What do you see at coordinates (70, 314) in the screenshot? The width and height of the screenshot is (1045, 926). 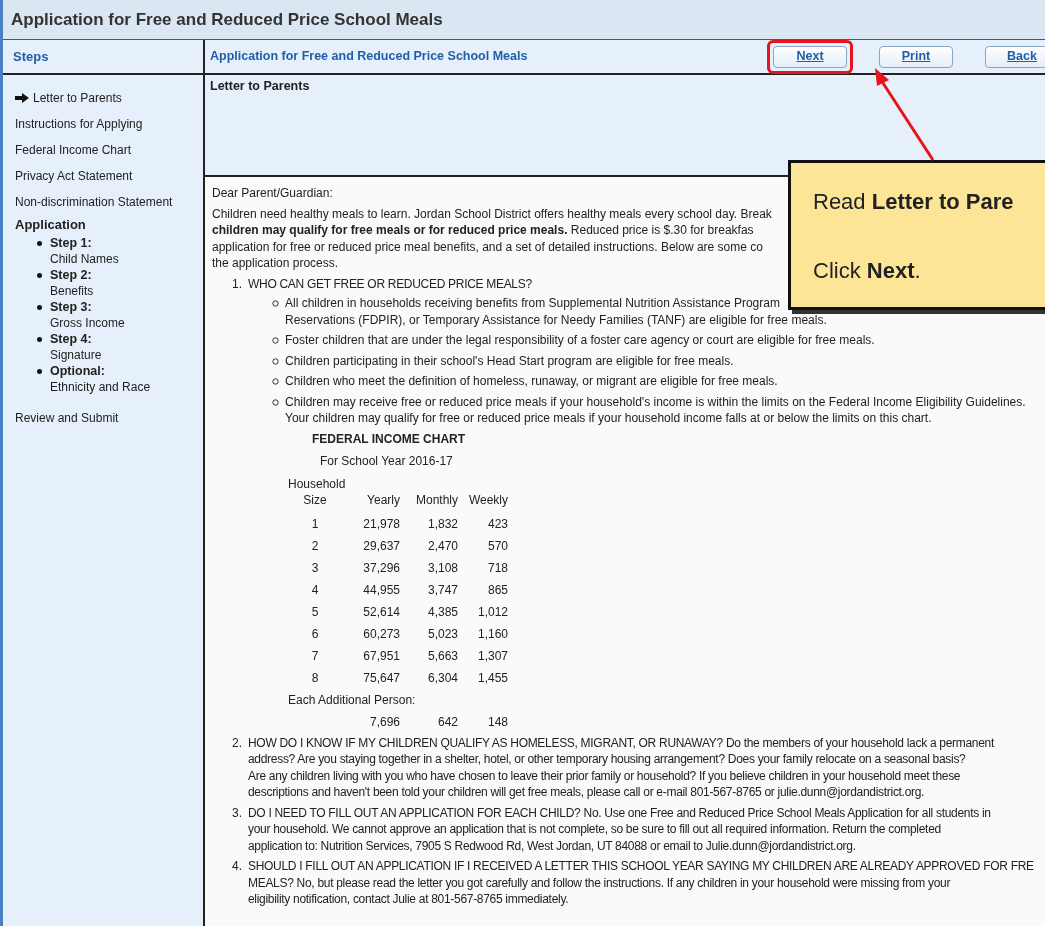 I see `sidebar-item: Step 3: Gross Income` at bounding box center [70, 314].